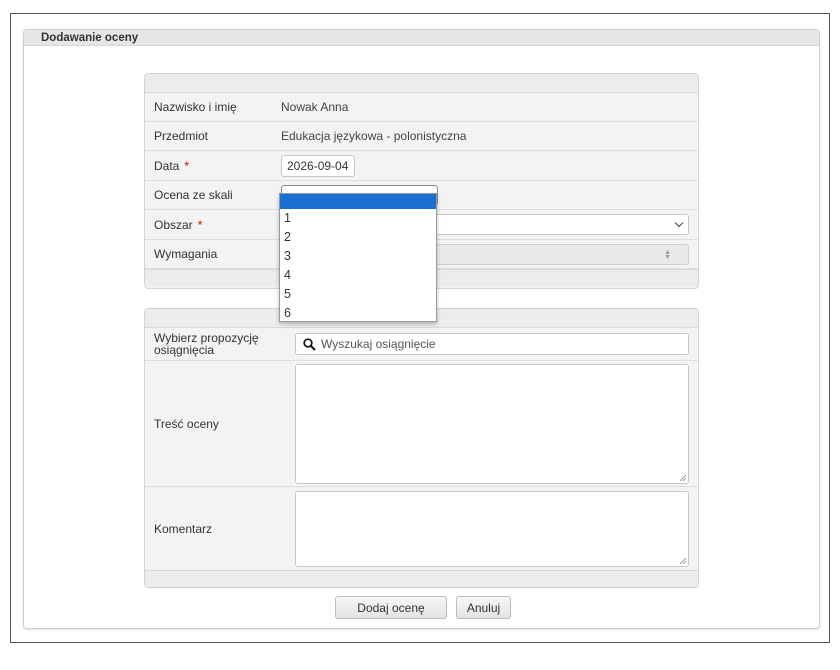  I want to click on search-placeholder: Wyszukaj osiągnięcie, so click(378, 344).